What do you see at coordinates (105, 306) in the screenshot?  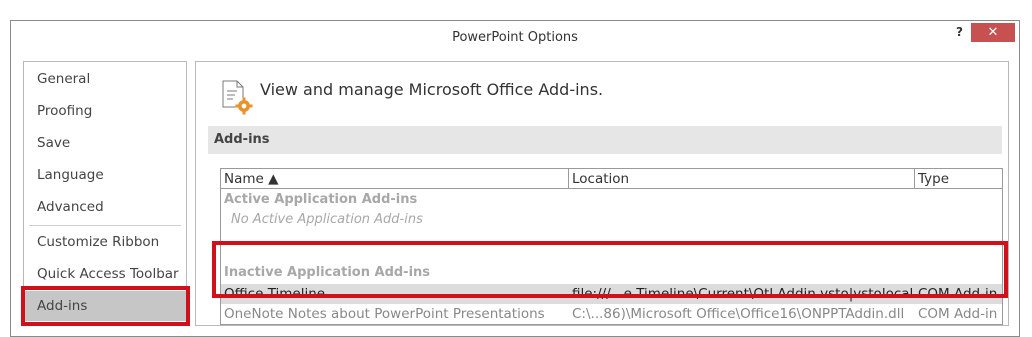 I see `sidebar-item-add-ins: Add-ins` at bounding box center [105, 306].